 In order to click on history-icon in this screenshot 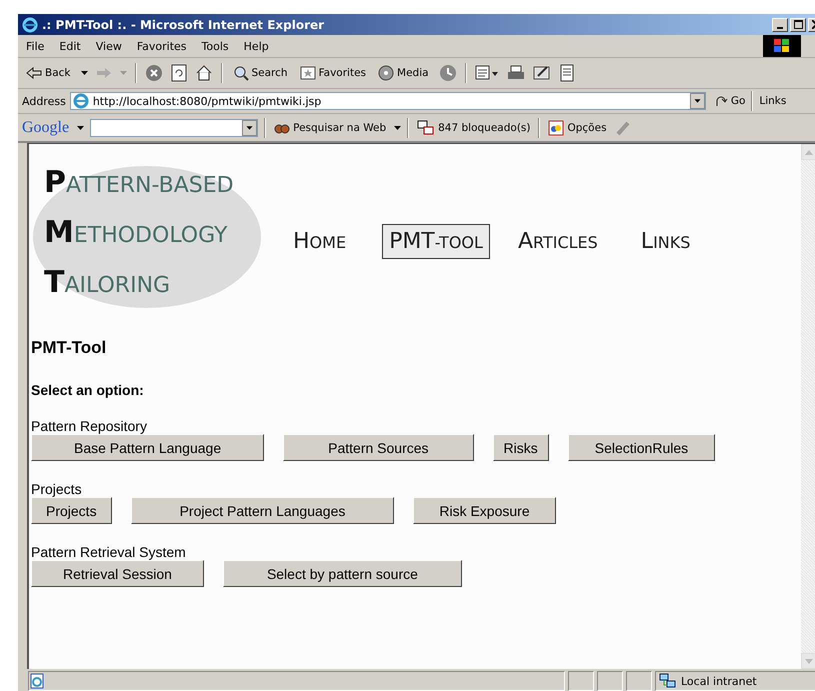, I will do `click(447, 73)`.